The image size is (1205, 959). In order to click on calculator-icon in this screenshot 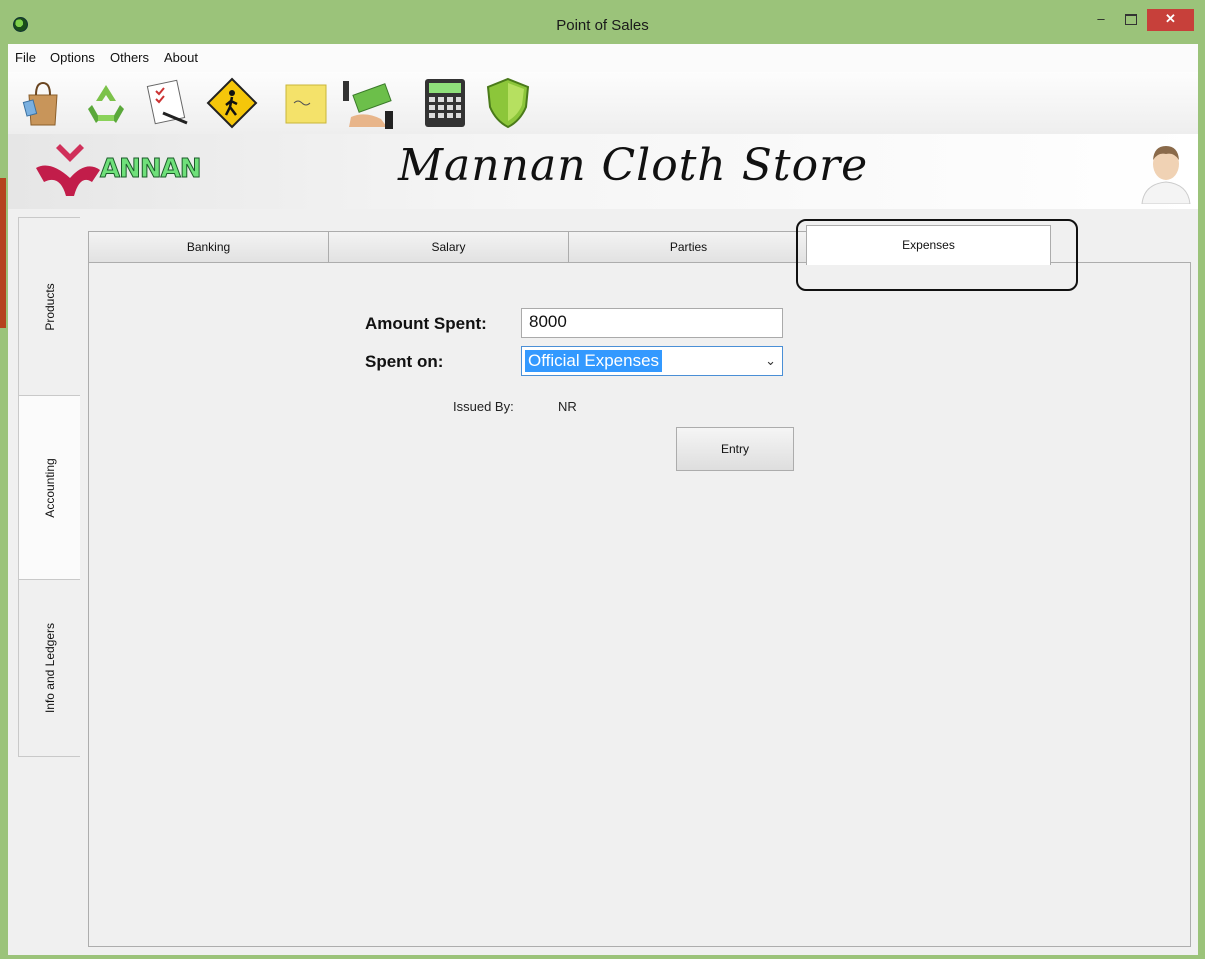, I will do `click(445, 103)`.